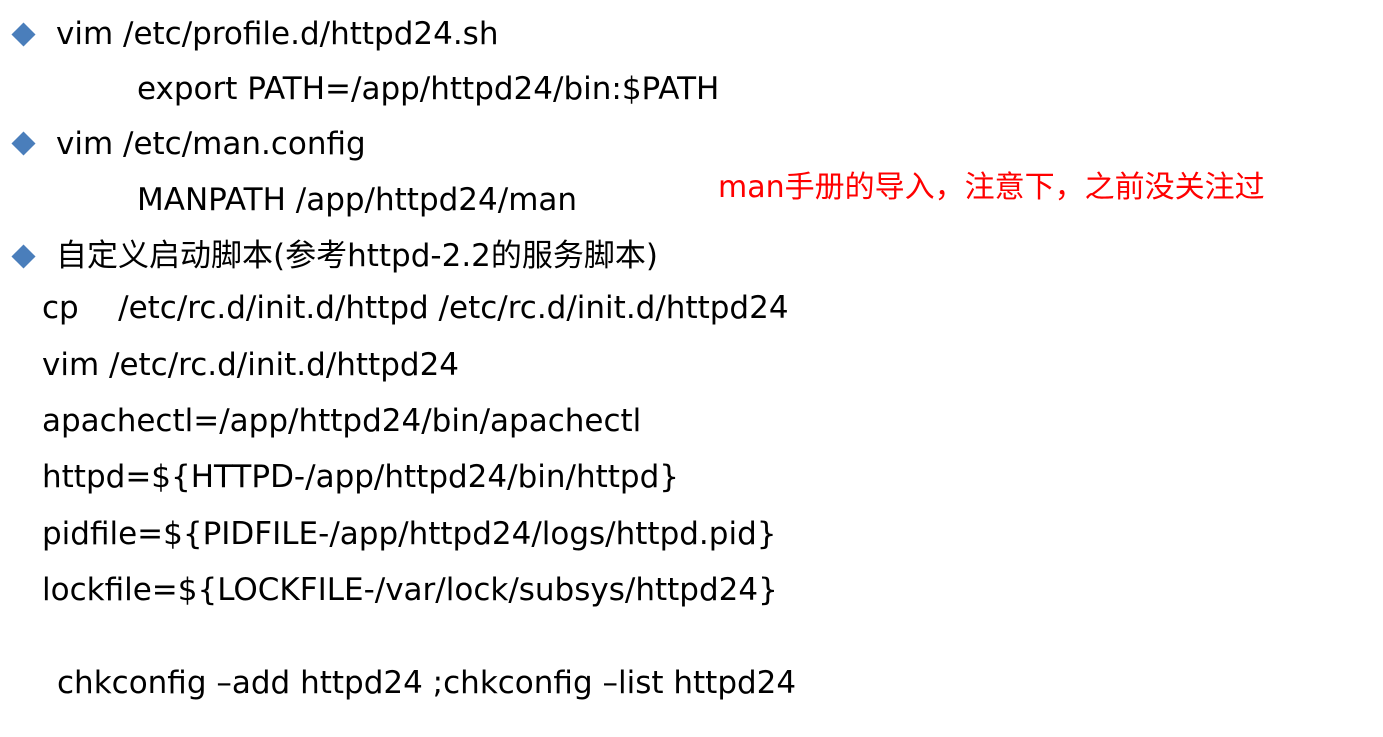  Describe the element at coordinates (211, 144) in the screenshot. I see `bullet-2-text: vim /etc/man.config` at that location.